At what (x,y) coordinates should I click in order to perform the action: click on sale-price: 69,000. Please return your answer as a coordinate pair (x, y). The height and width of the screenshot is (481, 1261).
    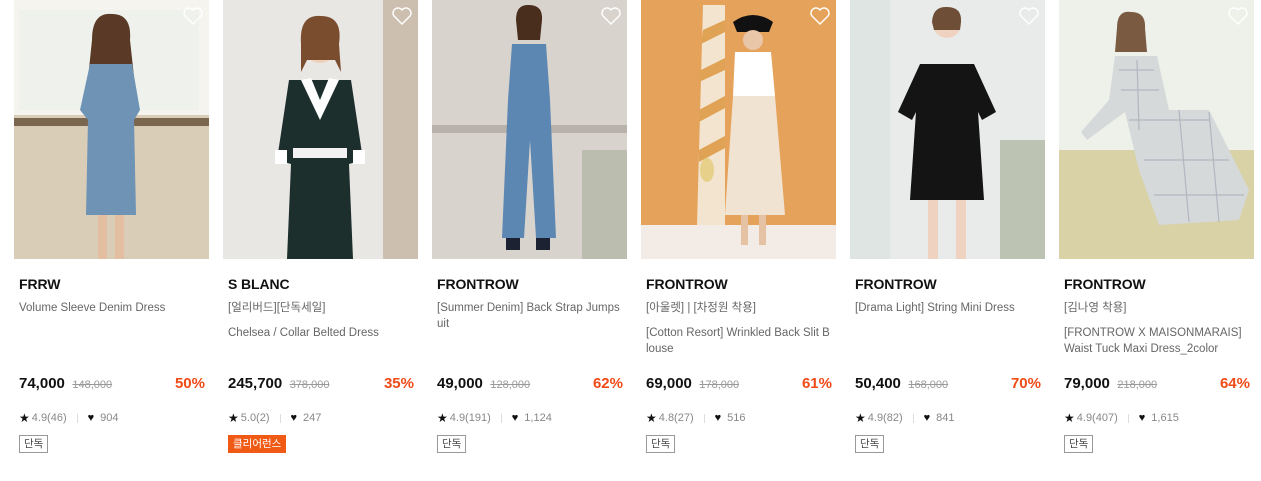
    Looking at the image, I should click on (669, 383).